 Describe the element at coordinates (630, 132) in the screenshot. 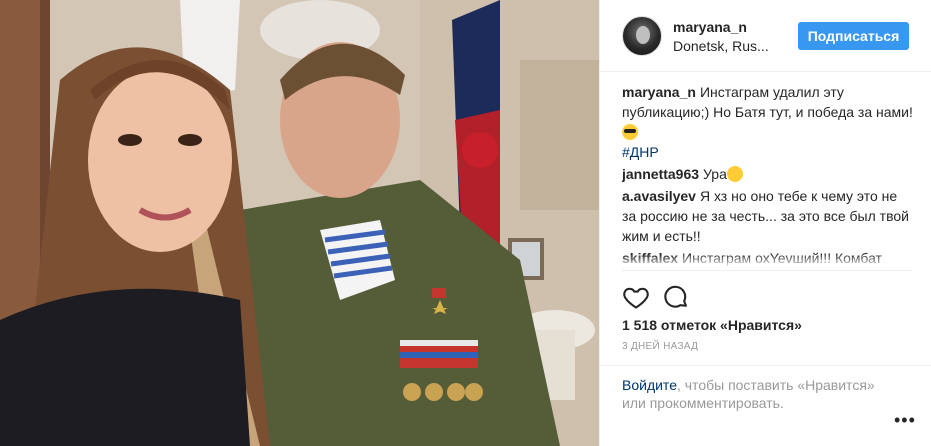

I see `sunglasses-emoji-icon` at that location.